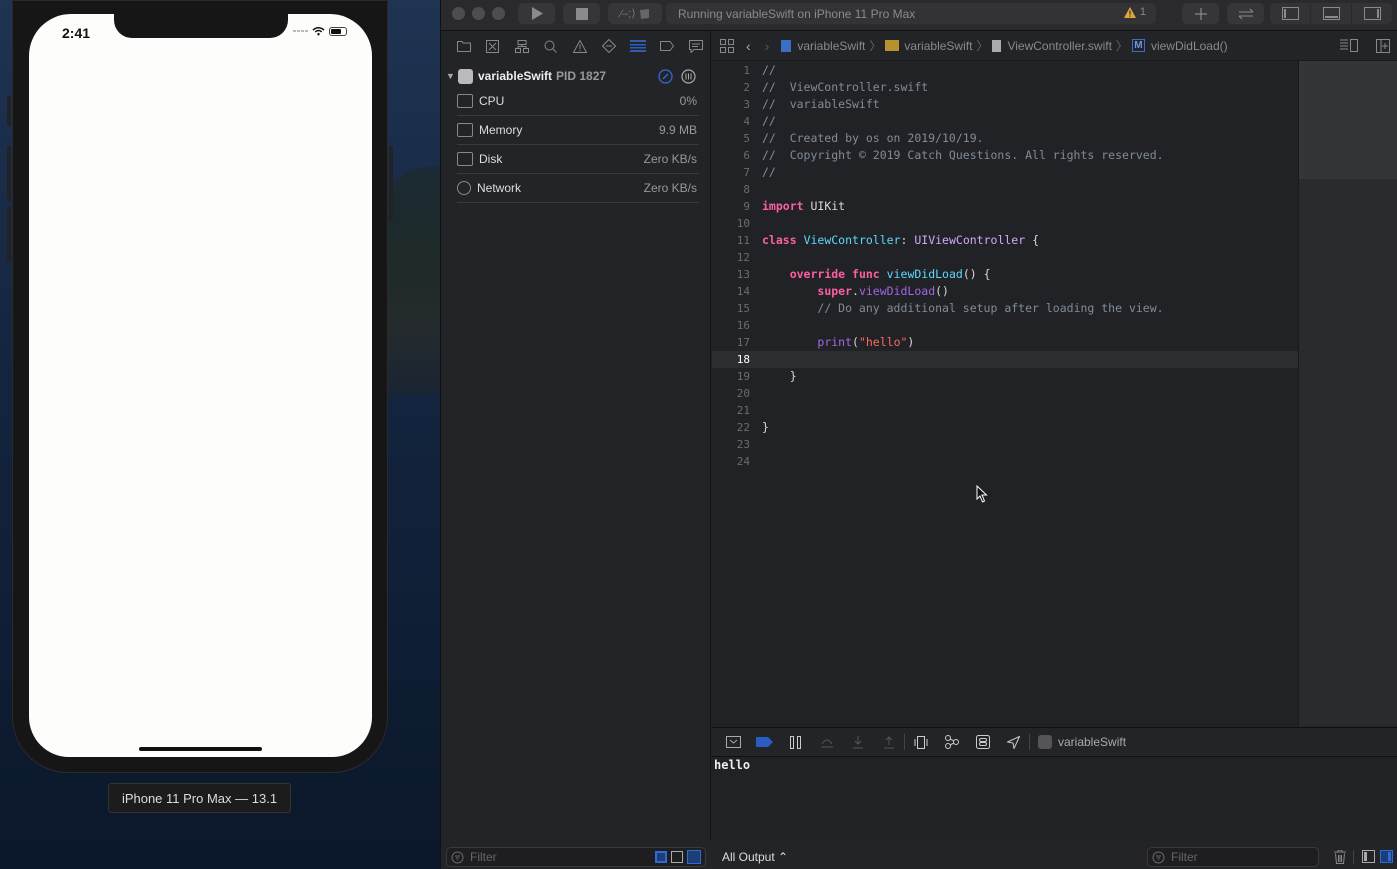 The image size is (1397, 869). I want to click on line-number: 24, so click(731, 461).